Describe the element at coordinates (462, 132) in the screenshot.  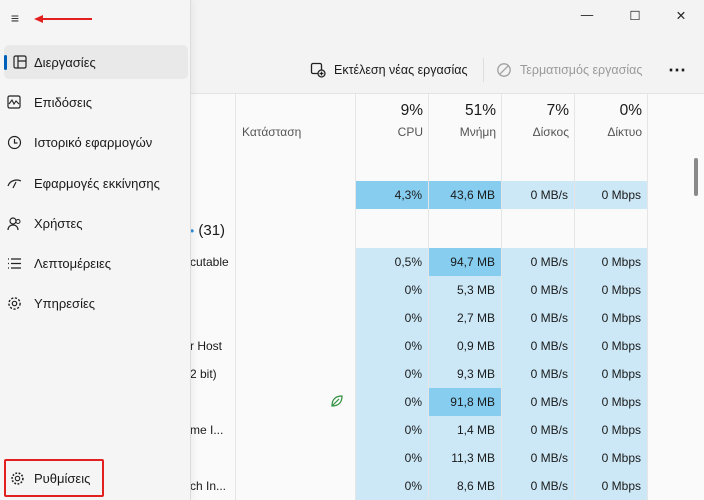
I see `memory-header-label: Μνήμη` at that location.